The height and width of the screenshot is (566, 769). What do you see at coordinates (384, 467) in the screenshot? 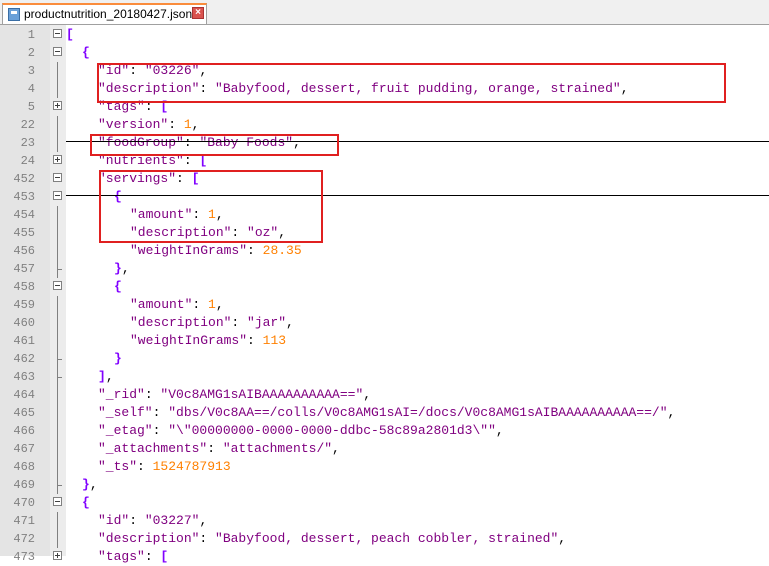
I see `code-line: 468 "_ts": 1524787913` at bounding box center [384, 467].